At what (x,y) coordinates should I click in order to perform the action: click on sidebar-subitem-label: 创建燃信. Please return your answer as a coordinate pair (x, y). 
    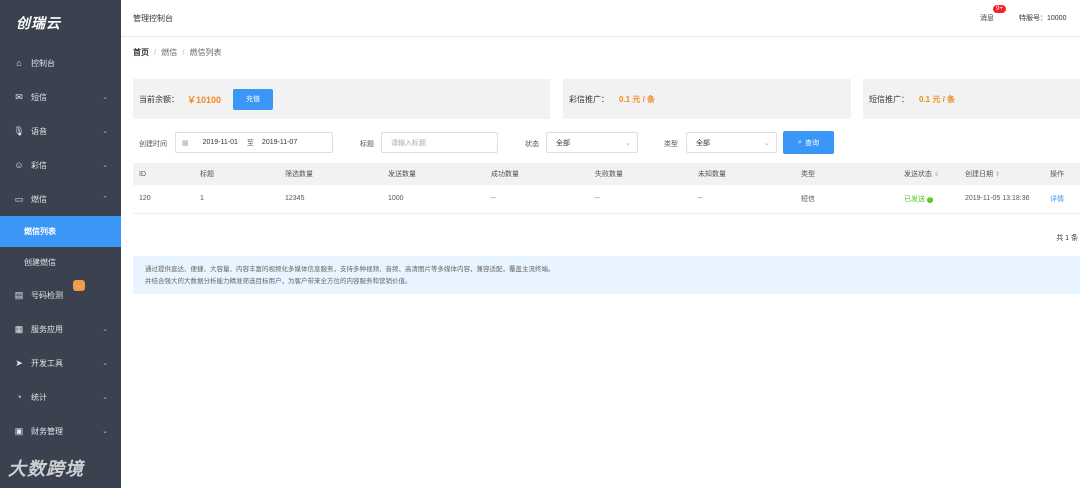
    Looking at the image, I should click on (40, 262).